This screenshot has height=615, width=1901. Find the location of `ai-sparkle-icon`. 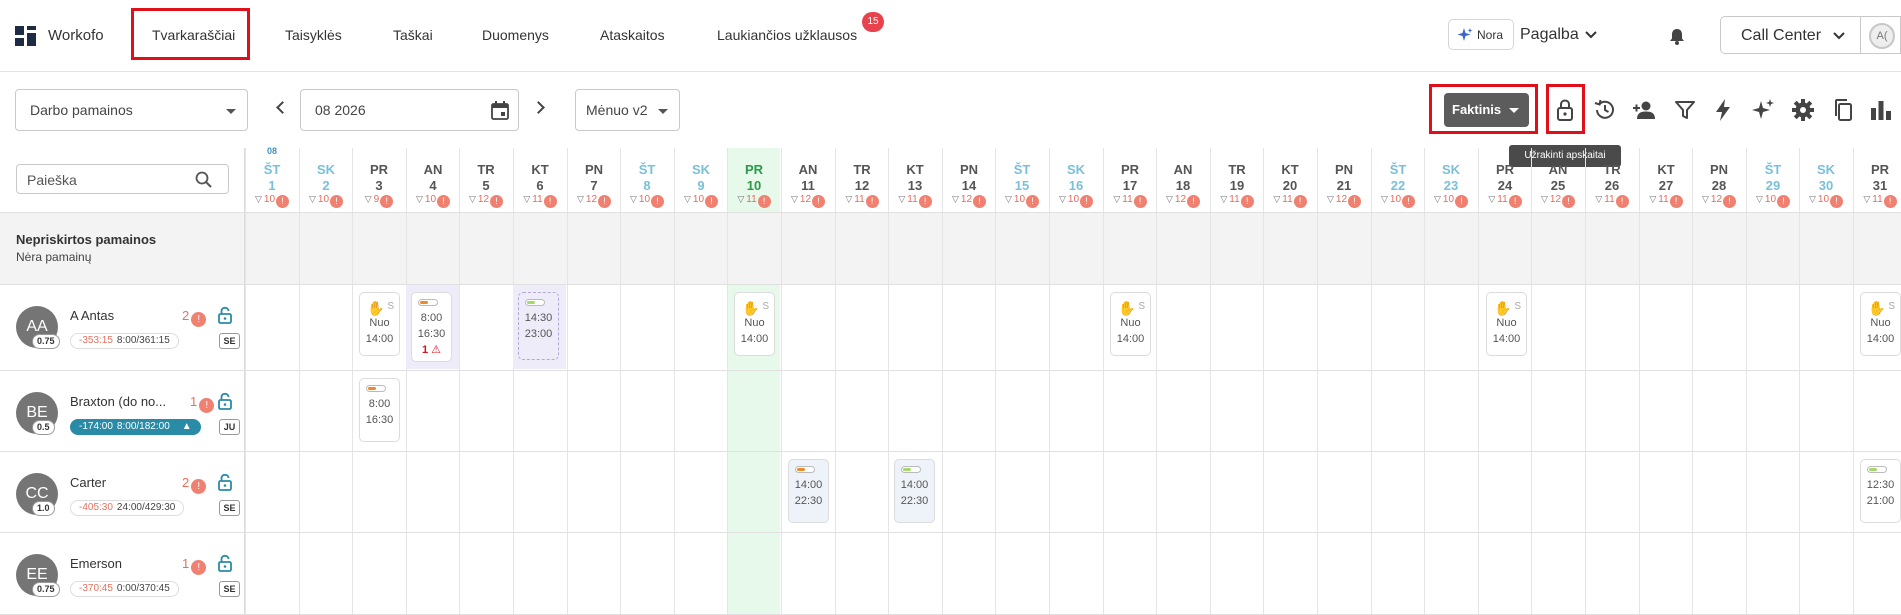

ai-sparkle-icon is located at coordinates (1763, 110).